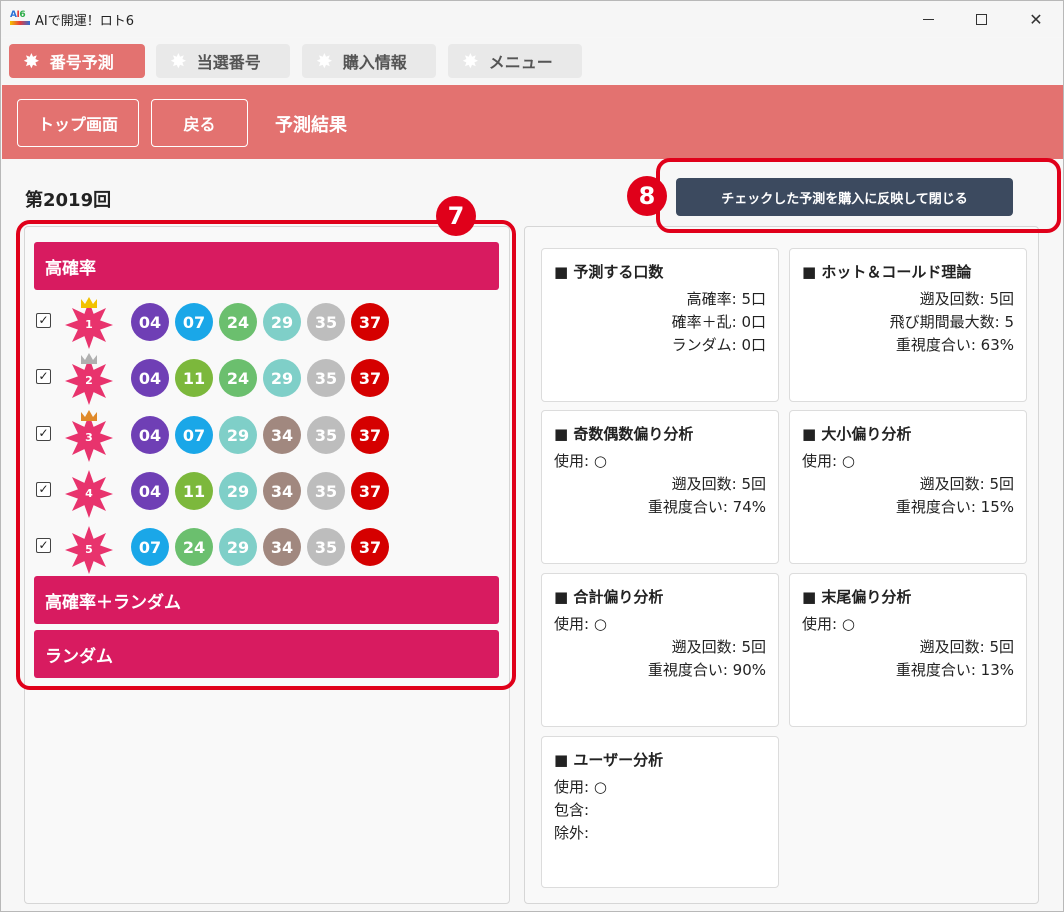 The width and height of the screenshot is (1064, 912). I want to click on tab-prediction: ✸ 番号予測, so click(77, 61).